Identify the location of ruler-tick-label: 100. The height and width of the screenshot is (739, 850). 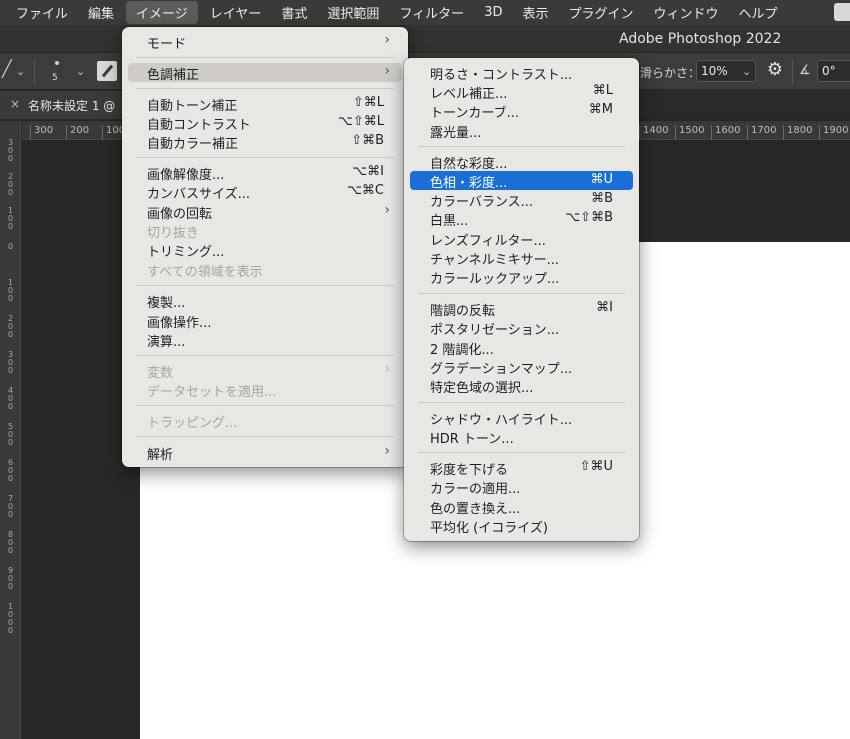
(11, 290).